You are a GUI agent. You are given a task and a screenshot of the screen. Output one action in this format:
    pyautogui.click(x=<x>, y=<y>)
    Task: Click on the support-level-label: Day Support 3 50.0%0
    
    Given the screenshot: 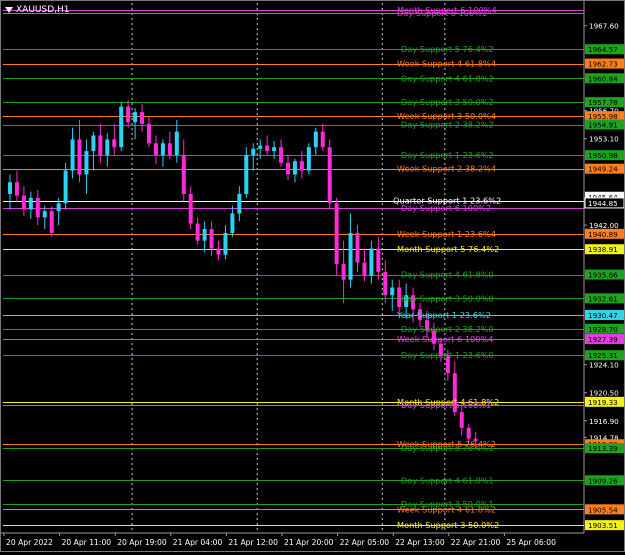 What is the action you would take?
    pyautogui.click(x=447, y=298)
    